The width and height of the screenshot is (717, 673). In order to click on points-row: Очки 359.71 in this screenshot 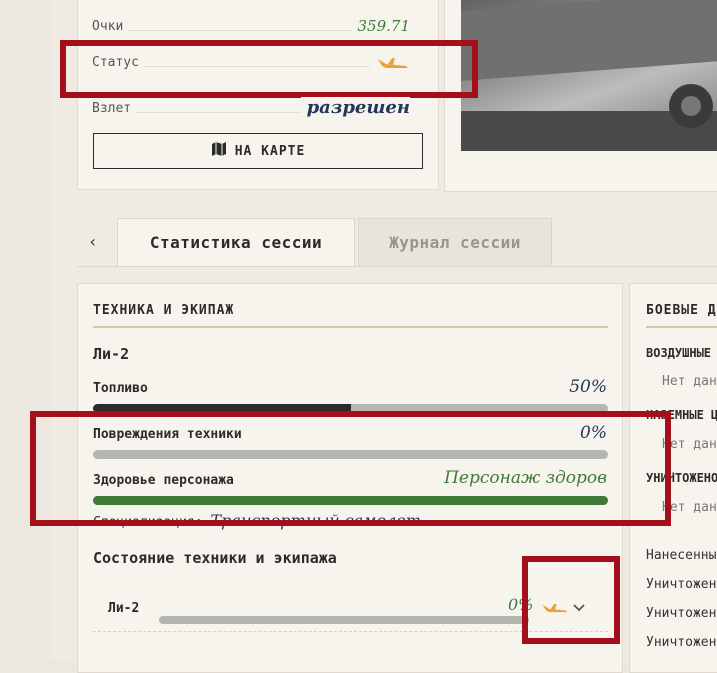, I will do `click(251, 28)`.